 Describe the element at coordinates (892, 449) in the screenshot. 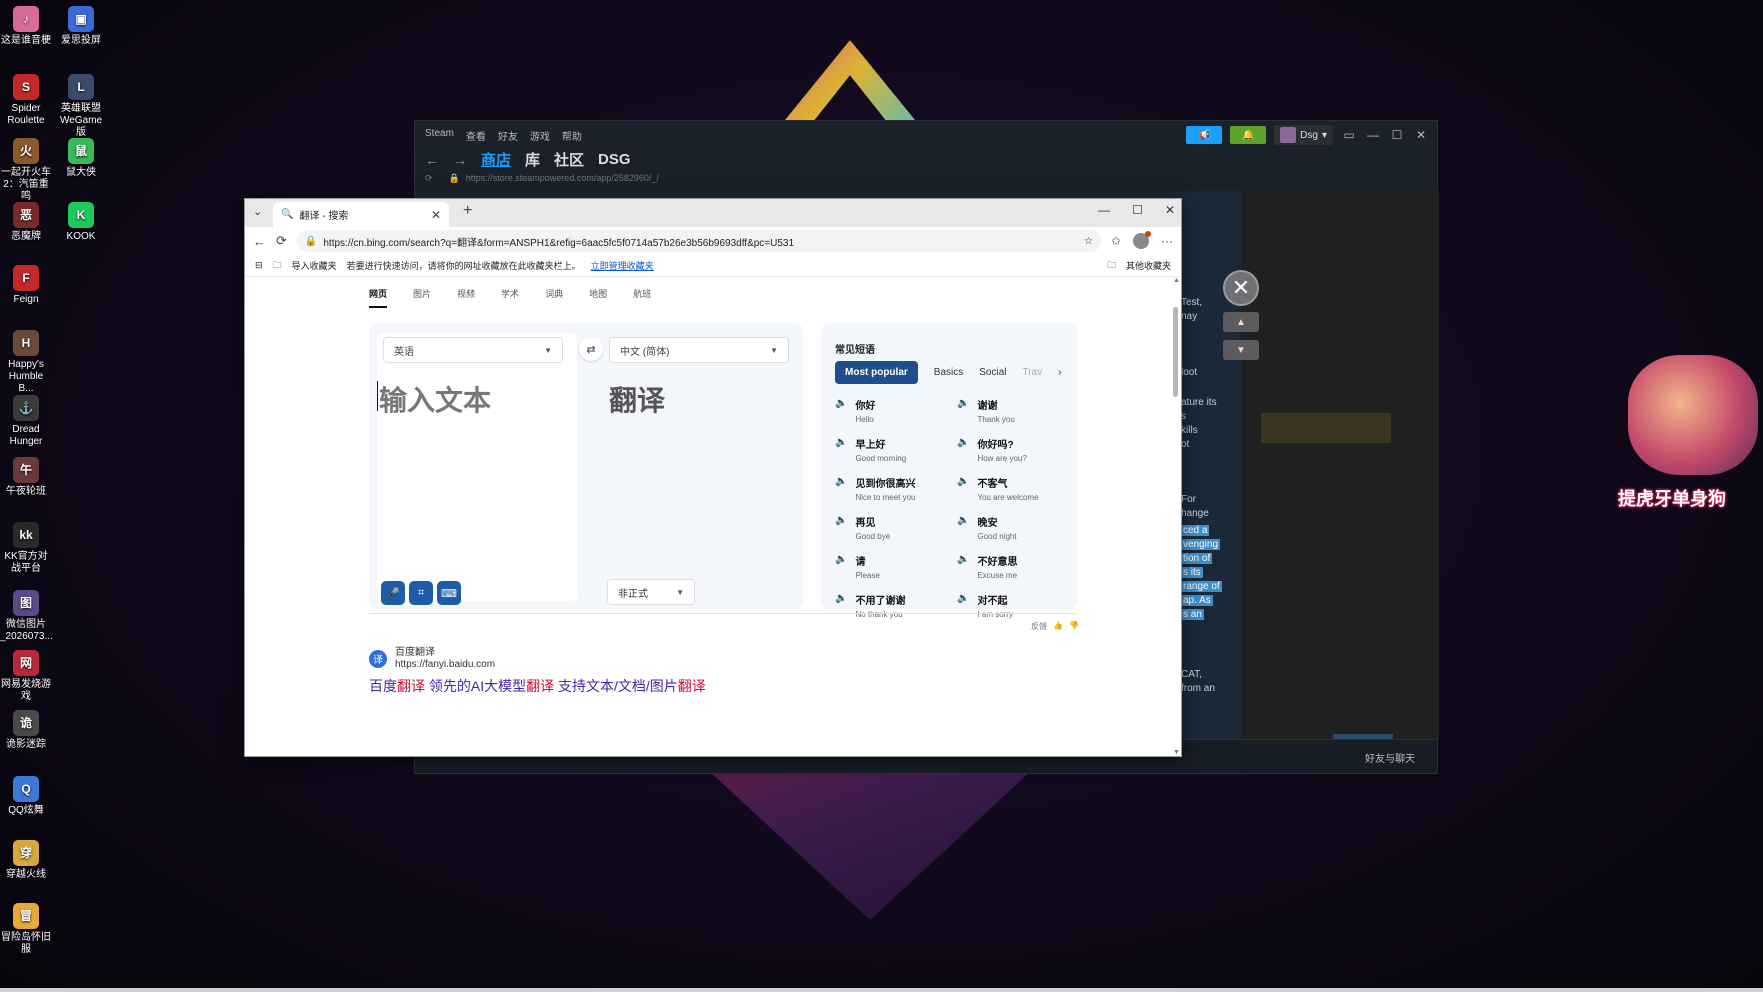

I see `phrase-item: 🔈 早上好 Good morning` at that location.